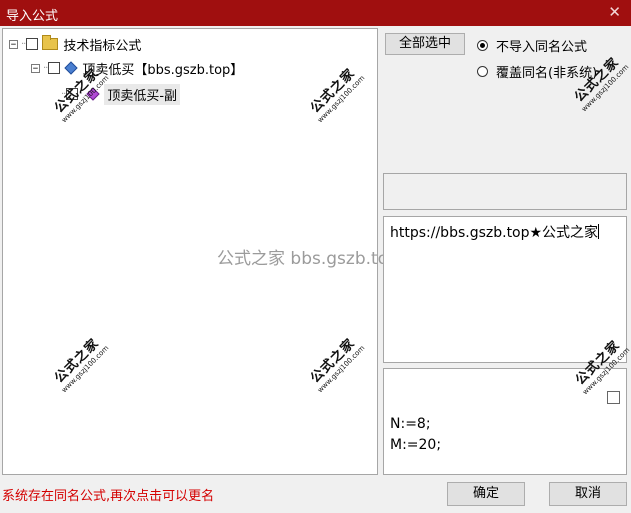 This screenshot has width=631, height=513. Describe the element at coordinates (71, 68) in the screenshot. I see `formula-group-icon` at that location.